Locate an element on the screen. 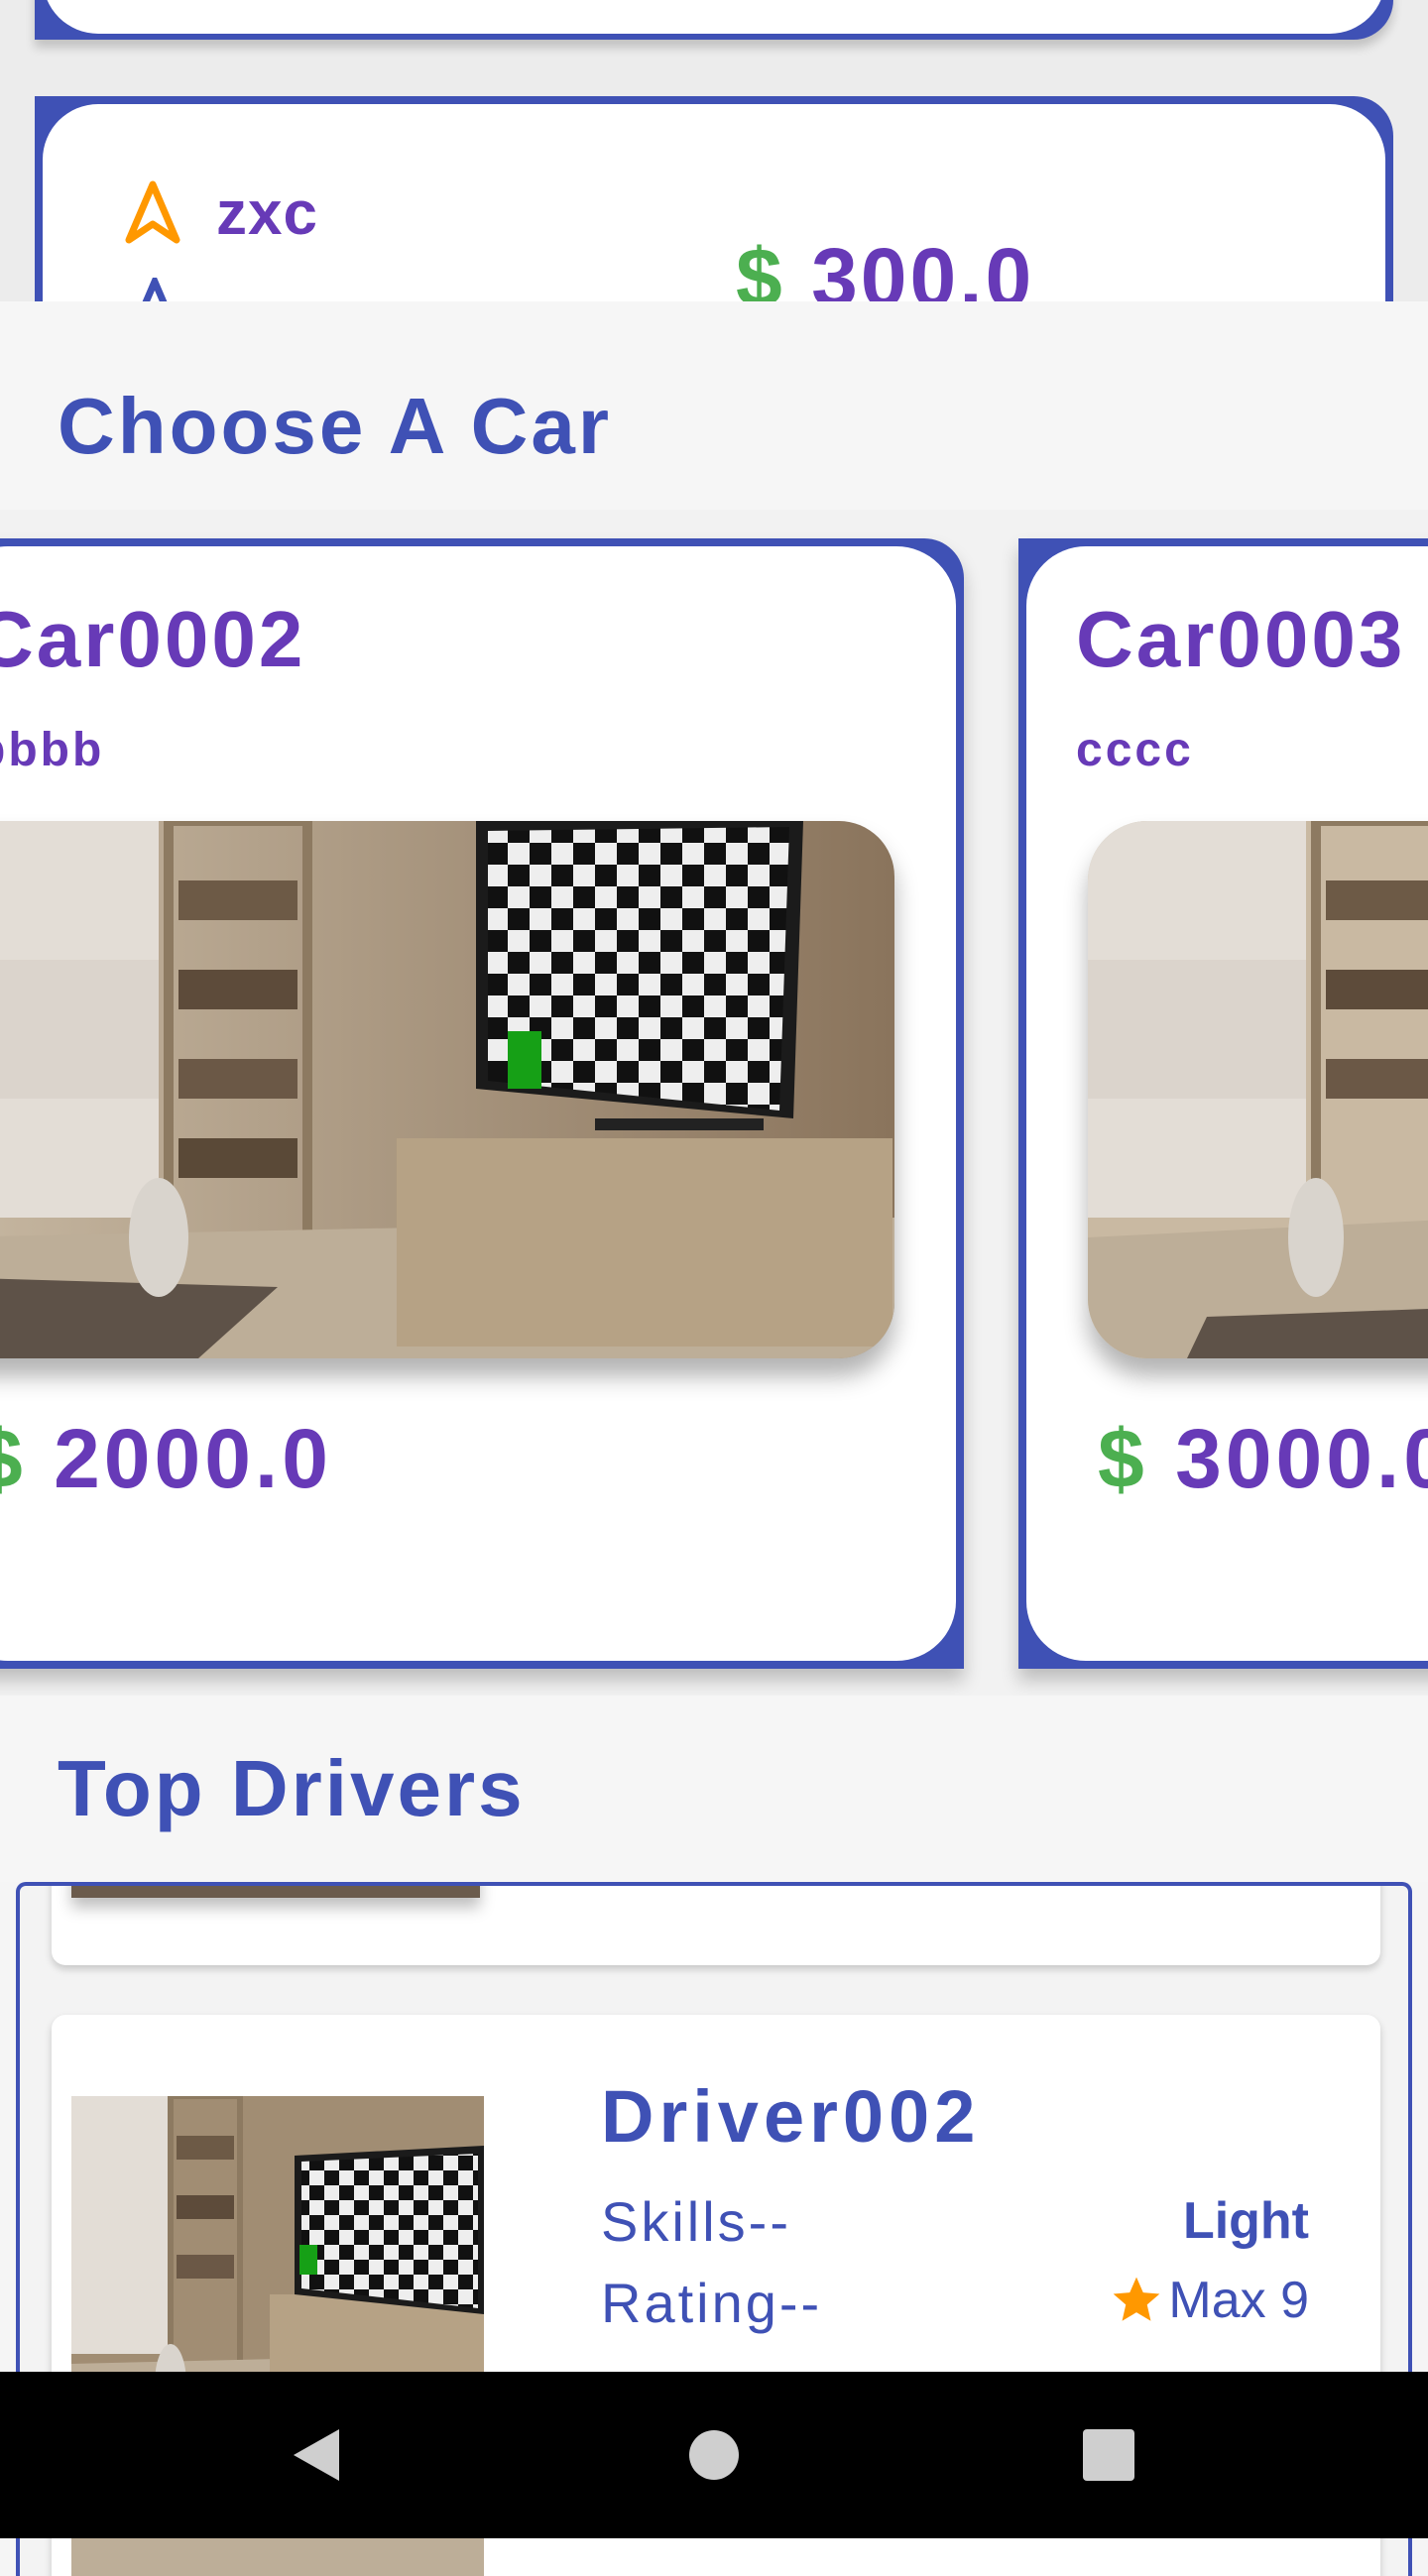 This screenshot has width=1428, height=2576. car-price: $ 2000.0 is located at coordinates (166, 1459).